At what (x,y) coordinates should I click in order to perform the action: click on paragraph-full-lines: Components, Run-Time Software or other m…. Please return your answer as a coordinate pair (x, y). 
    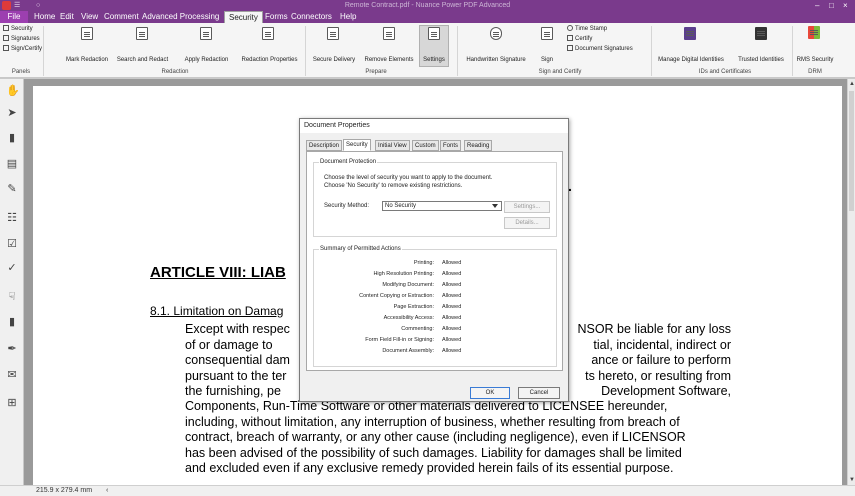
    Looking at the image, I should click on (458, 438).